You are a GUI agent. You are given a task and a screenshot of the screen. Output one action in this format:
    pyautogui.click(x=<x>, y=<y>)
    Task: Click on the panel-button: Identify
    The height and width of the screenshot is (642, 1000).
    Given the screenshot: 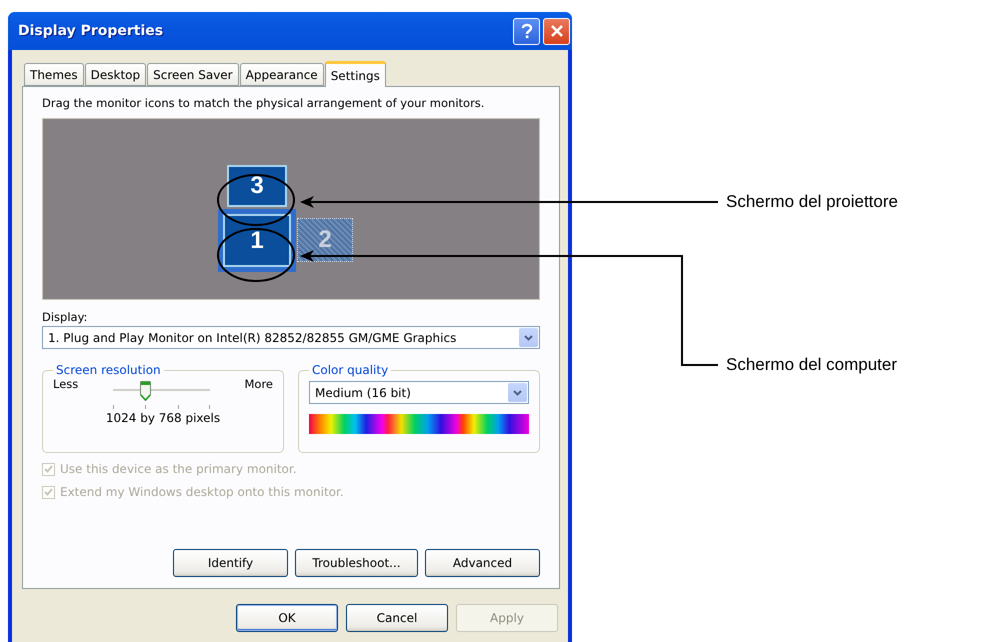 What is the action you would take?
    pyautogui.click(x=230, y=563)
    